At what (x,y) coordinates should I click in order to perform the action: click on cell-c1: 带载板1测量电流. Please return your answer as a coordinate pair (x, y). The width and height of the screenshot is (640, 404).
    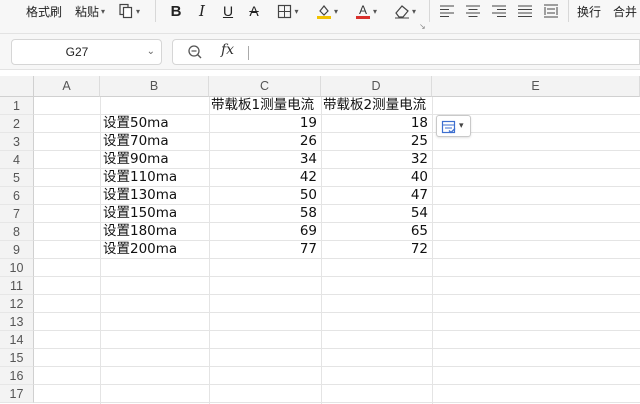
    Looking at the image, I should click on (265, 105).